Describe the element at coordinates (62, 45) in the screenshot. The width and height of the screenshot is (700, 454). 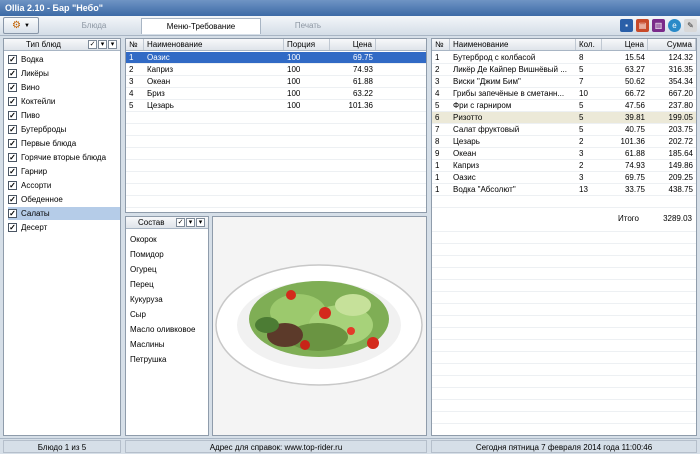
I see `category-header: Тип блюд ✓ ▾ ▾` at that location.